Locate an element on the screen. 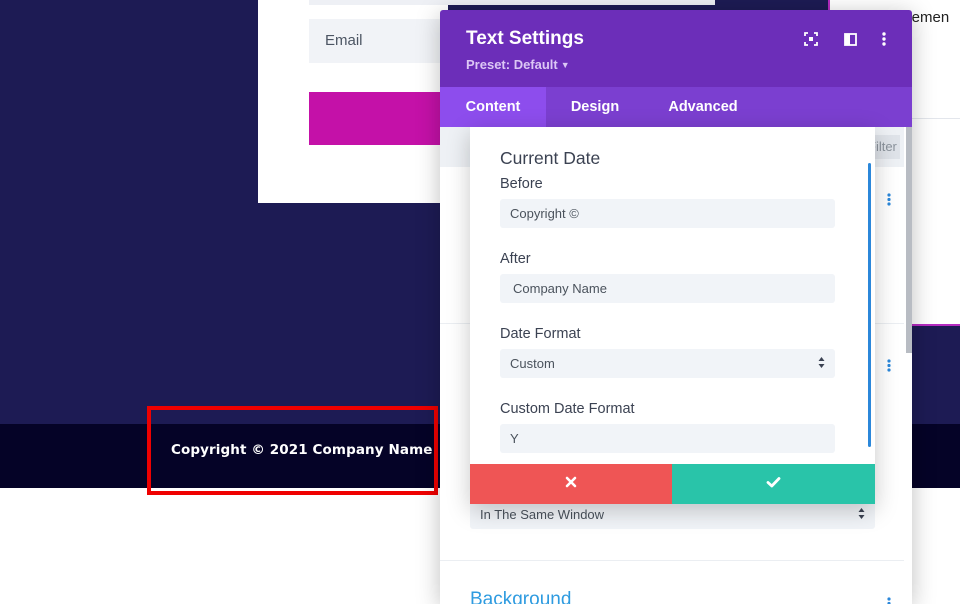 Image resolution: width=960 pixels, height=604 pixels. section-divider is located at coordinates (672, 560).